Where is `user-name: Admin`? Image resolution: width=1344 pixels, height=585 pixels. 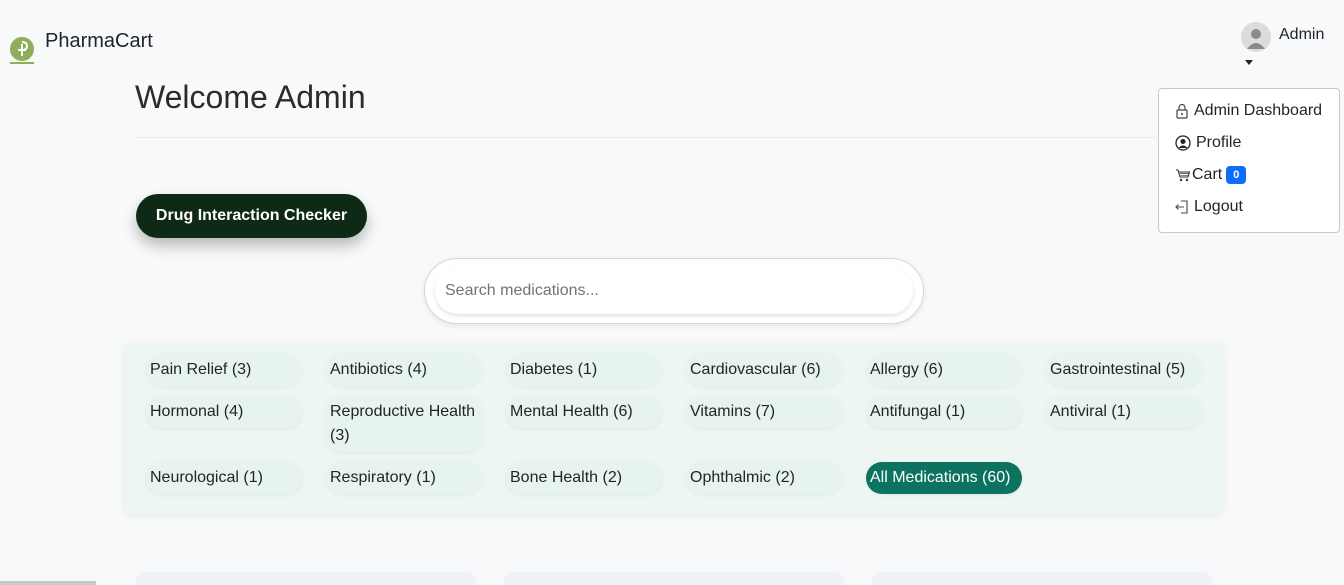 user-name: Admin is located at coordinates (1302, 34).